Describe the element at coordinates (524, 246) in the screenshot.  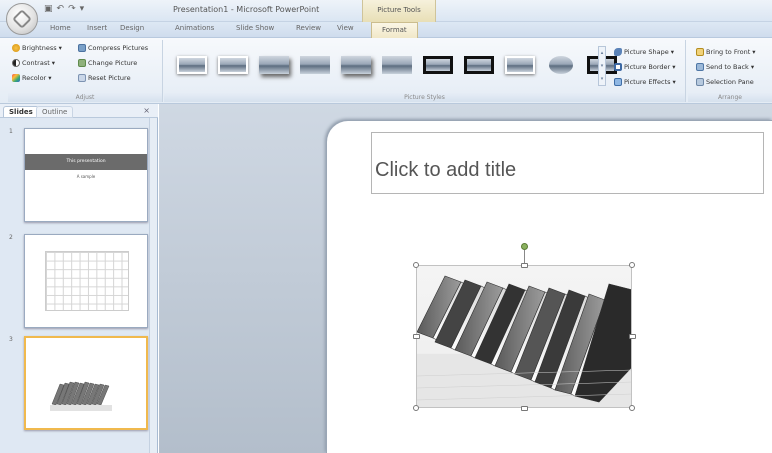
I see `rotate-handle` at that location.